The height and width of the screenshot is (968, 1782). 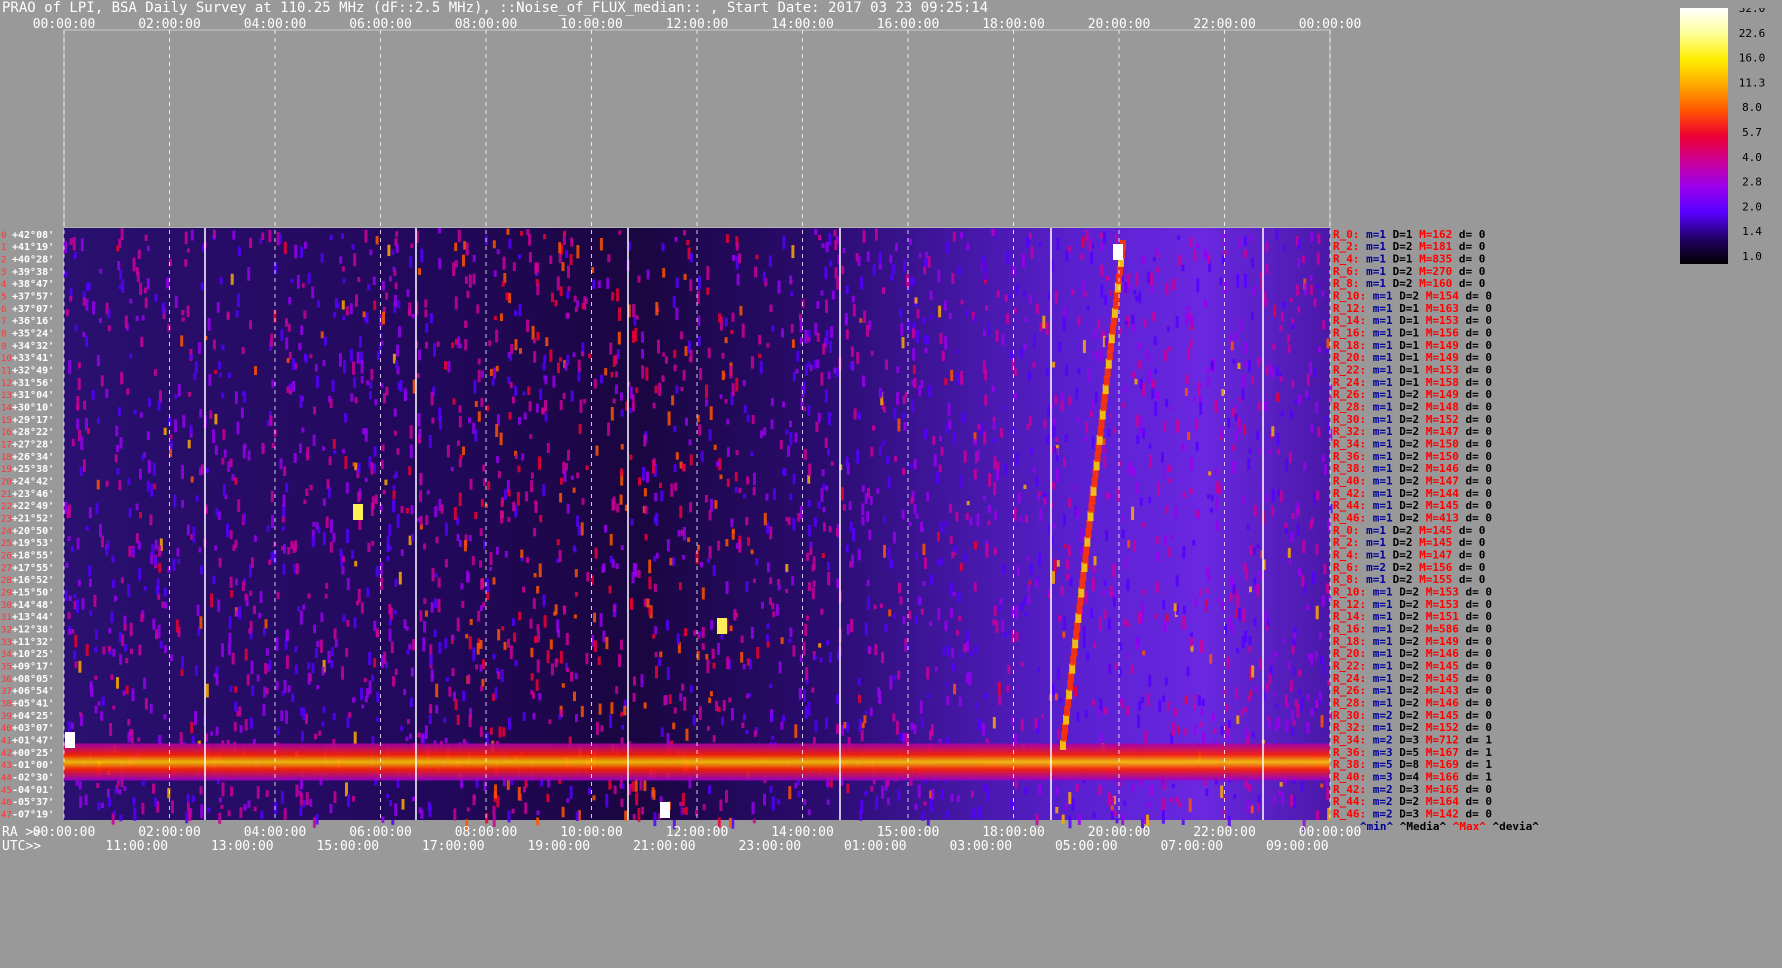 I want to click on row-index-label: 24, so click(x=6, y=532).